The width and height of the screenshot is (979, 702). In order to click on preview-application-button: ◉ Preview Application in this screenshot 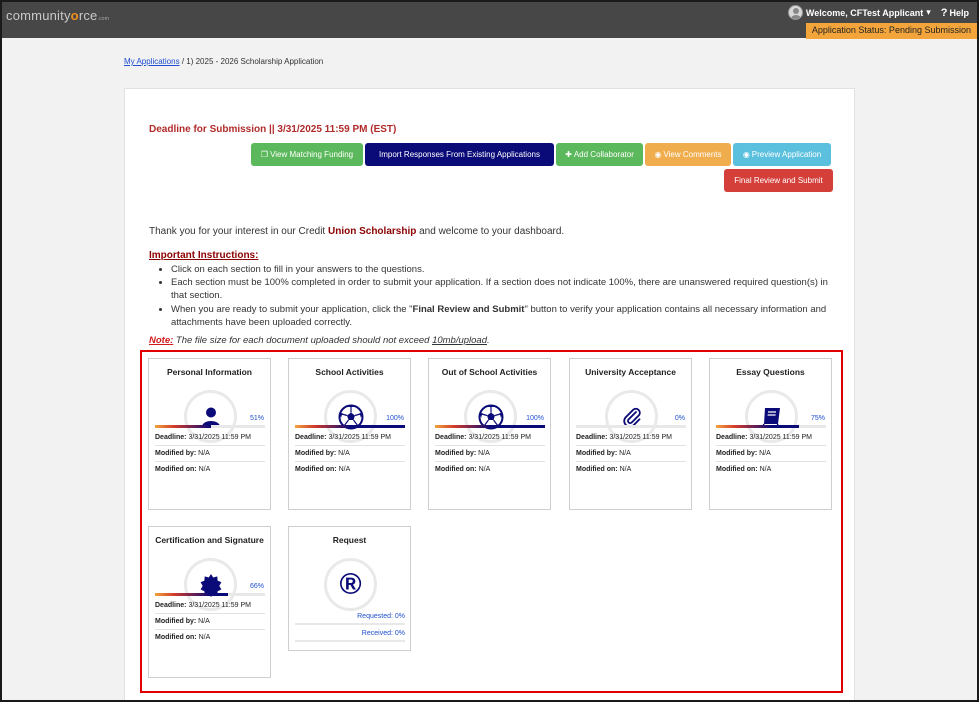, I will do `click(782, 154)`.